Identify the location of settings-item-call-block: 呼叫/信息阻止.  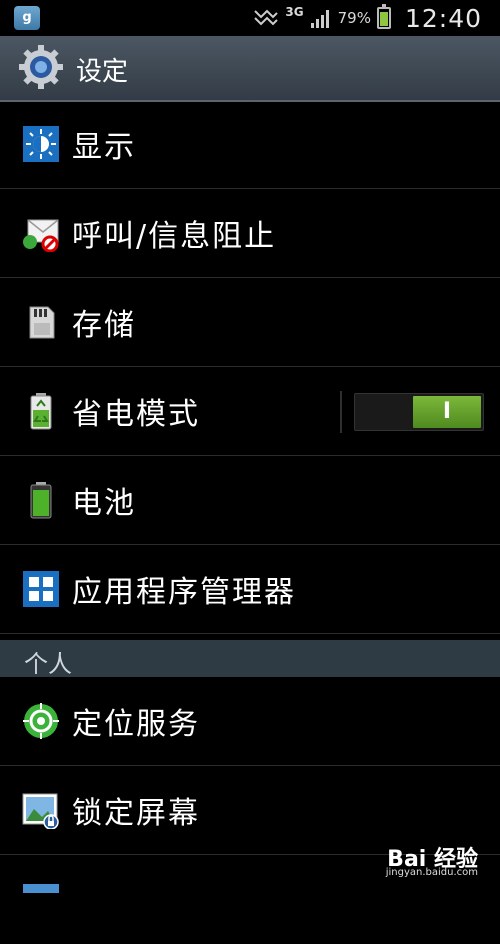
(250, 233).